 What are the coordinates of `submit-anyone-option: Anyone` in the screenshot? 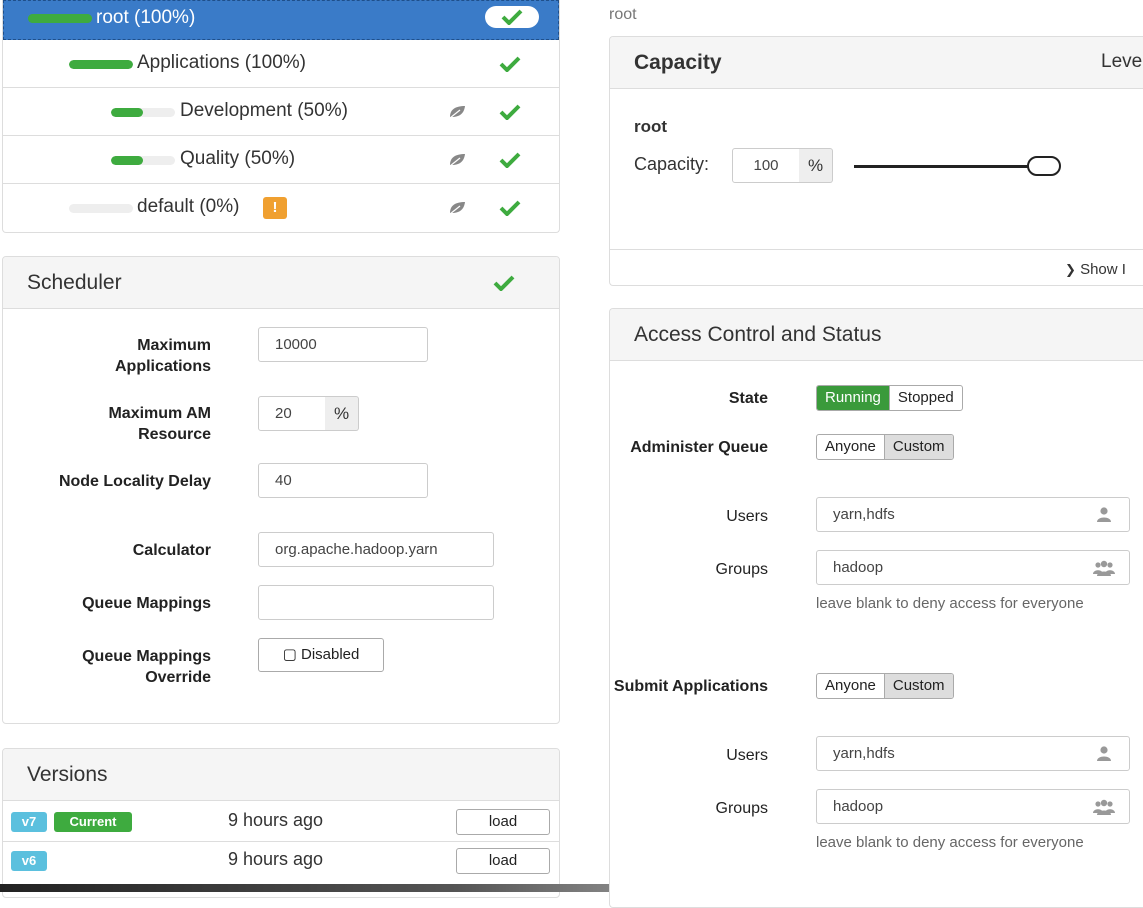 It's located at (850, 686).